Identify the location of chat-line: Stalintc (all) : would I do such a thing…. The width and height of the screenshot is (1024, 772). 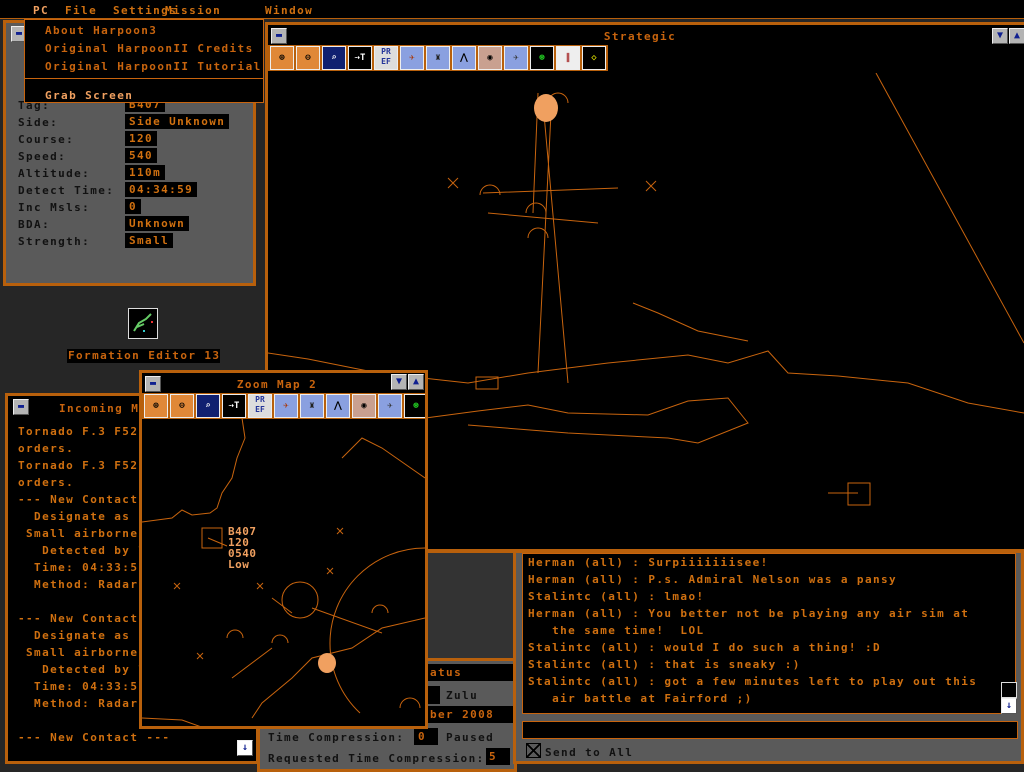
(704, 647).